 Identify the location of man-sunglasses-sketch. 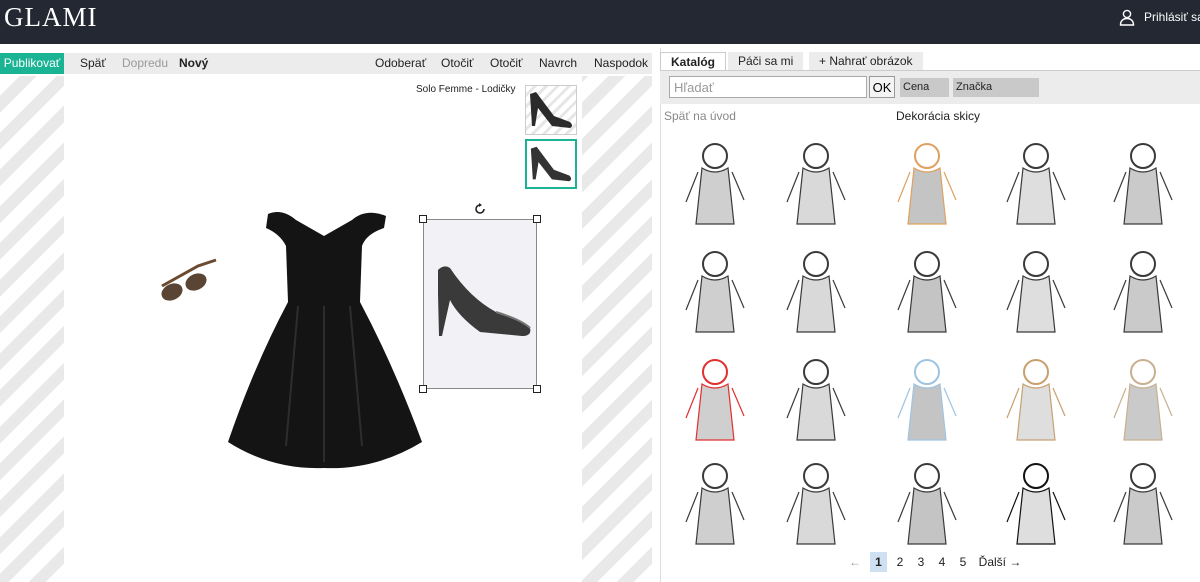
(816, 288).